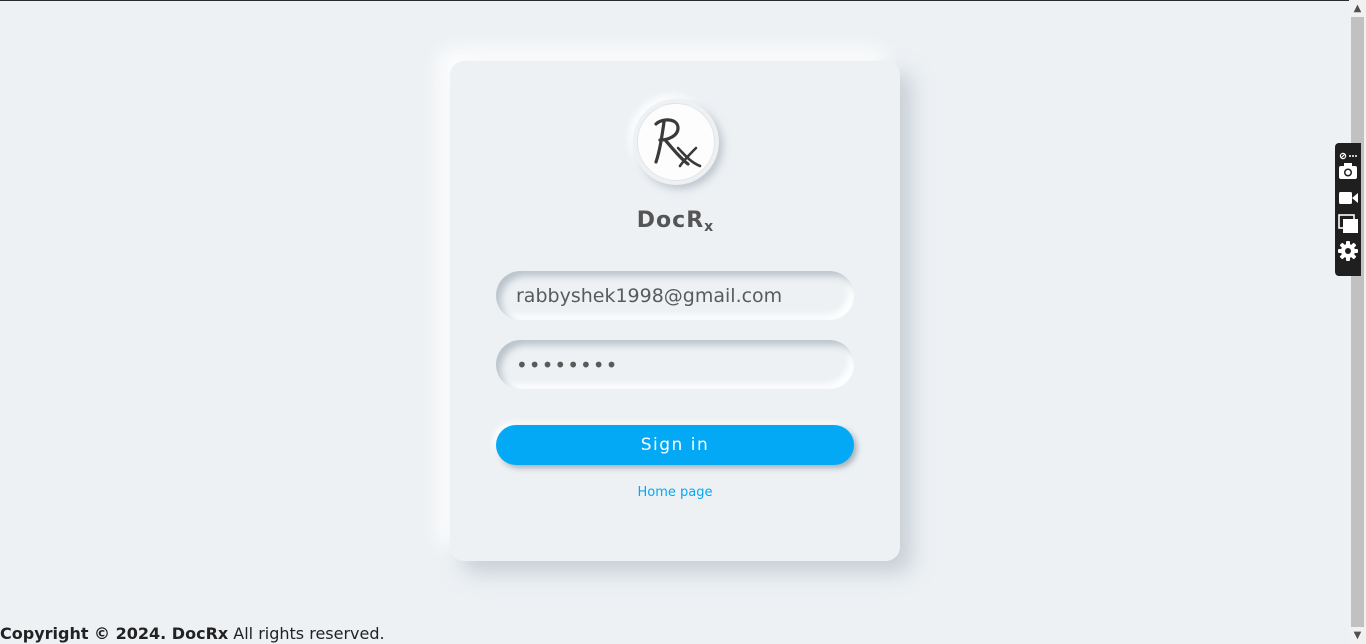 This screenshot has height=644, width=1366. I want to click on copyright-bold-text: Copyright © 2024. DocRx, so click(114, 633).